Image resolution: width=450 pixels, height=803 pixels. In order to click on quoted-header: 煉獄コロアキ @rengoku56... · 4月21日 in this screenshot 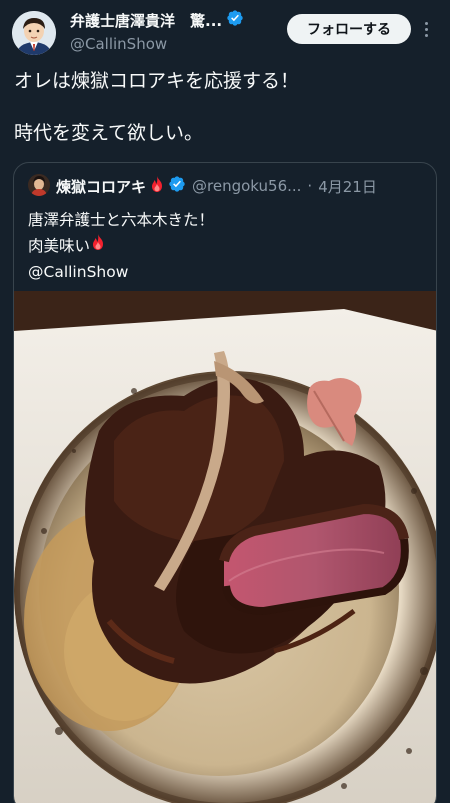, I will do `click(216, 186)`.